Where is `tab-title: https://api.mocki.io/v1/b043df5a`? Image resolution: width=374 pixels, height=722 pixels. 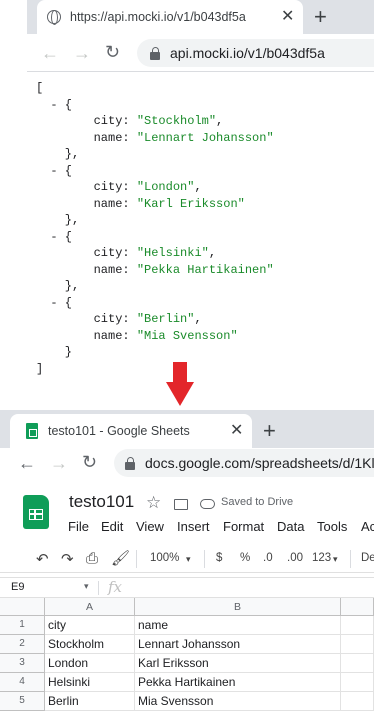 tab-title: https://api.mocki.io/v1/b043df5a is located at coordinates (158, 17).